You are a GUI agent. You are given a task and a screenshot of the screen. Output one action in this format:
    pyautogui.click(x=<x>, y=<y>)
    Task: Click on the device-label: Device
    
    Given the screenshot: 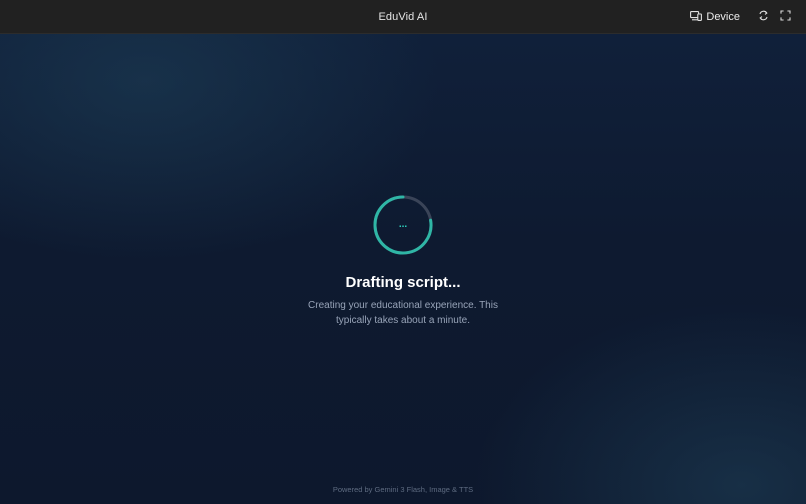 What is the action you would take?
    pyautogui.click(x=723, y=17)
    